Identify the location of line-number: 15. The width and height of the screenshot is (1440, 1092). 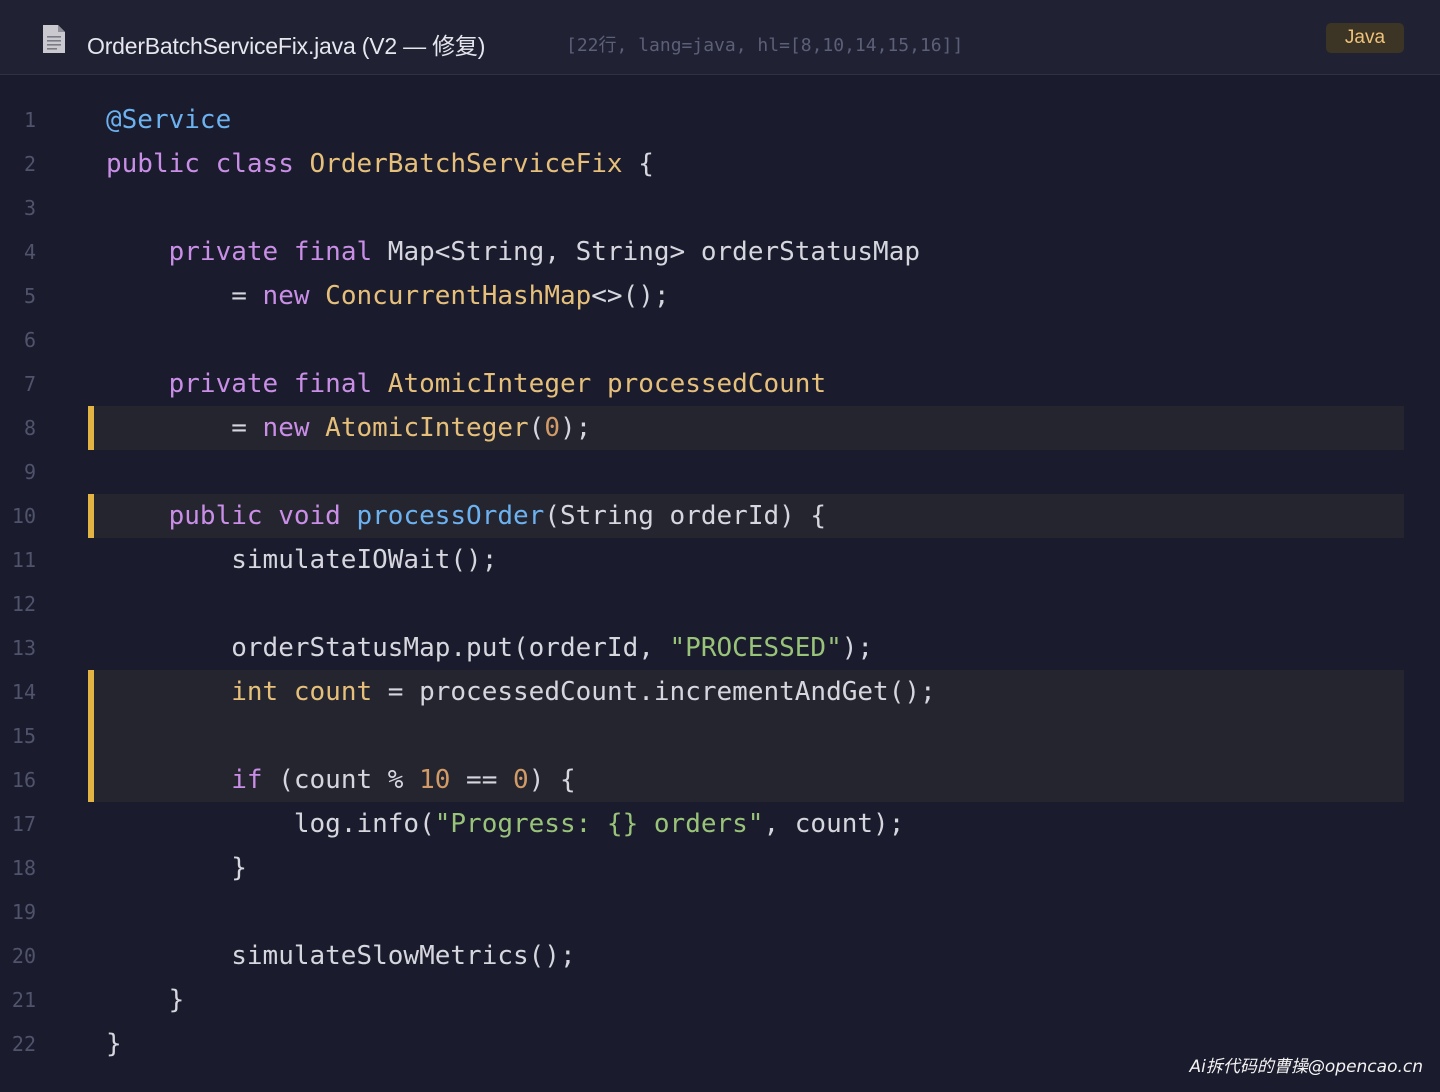
(23, 736).